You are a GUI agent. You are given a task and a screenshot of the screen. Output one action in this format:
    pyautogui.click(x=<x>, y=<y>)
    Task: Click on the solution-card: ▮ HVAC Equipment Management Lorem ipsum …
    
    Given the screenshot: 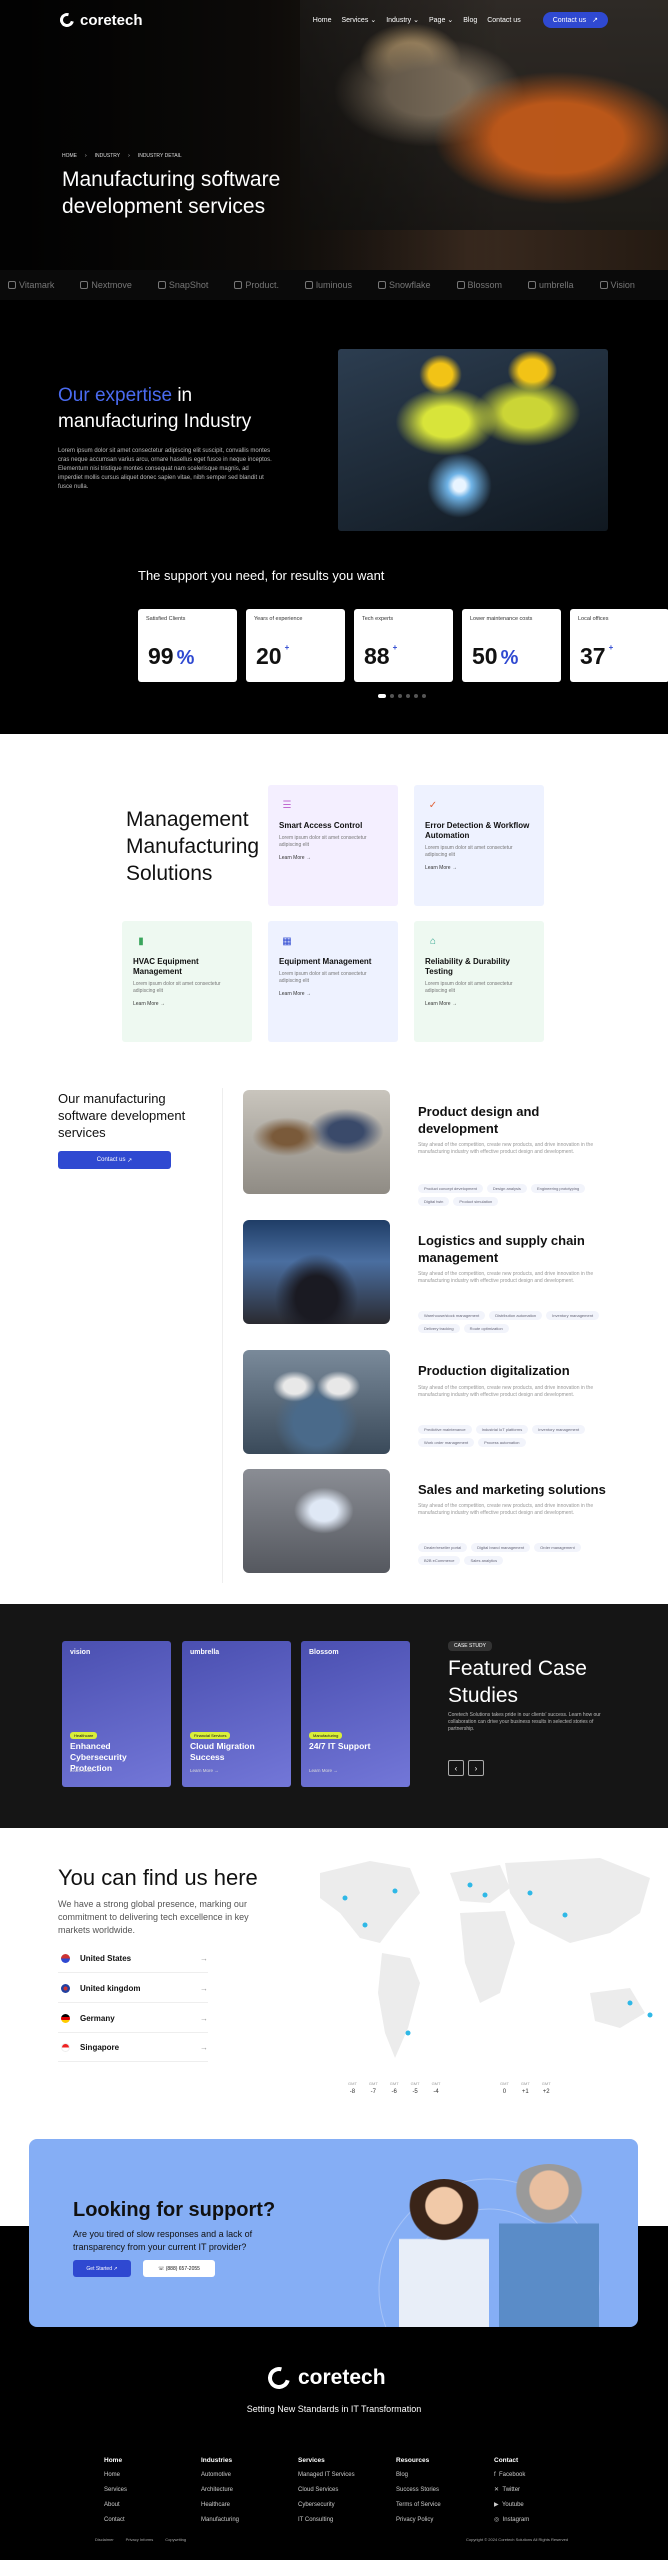 What is the action you would take?
    pyautogui.click(x=187, y=981)
    